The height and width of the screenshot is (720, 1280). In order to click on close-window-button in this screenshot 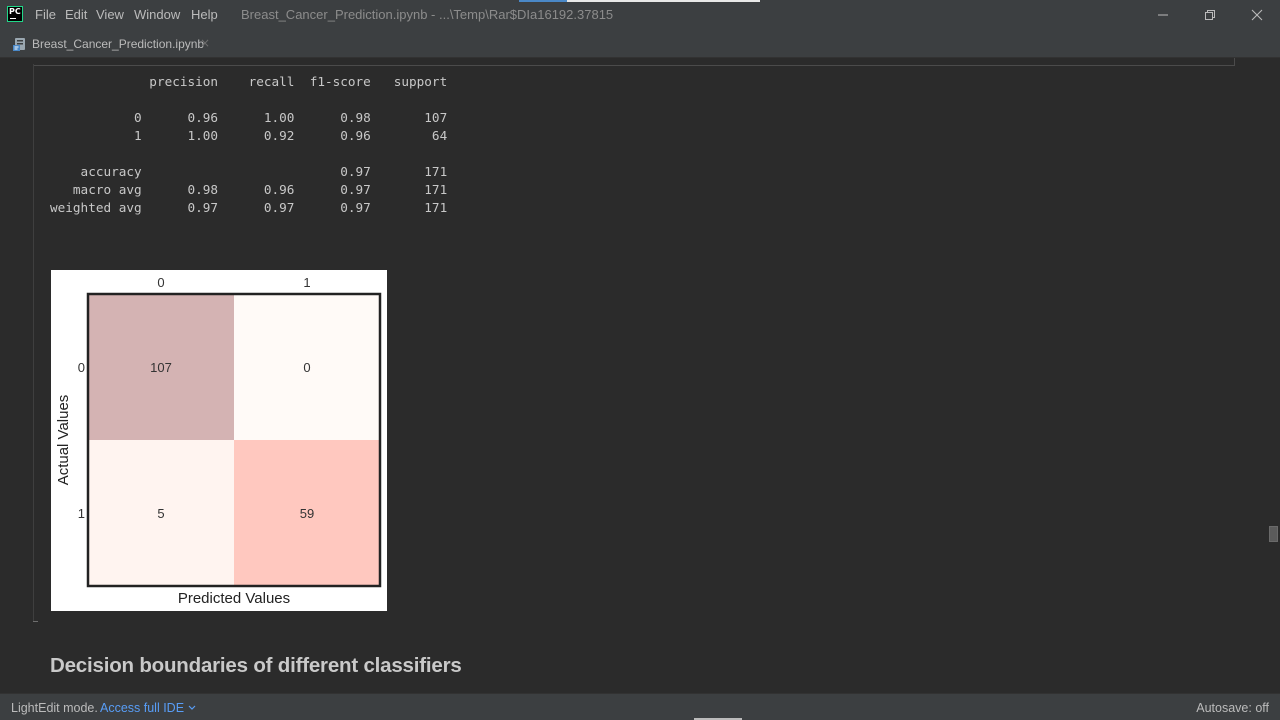, I will do `click(1257, 15)`.